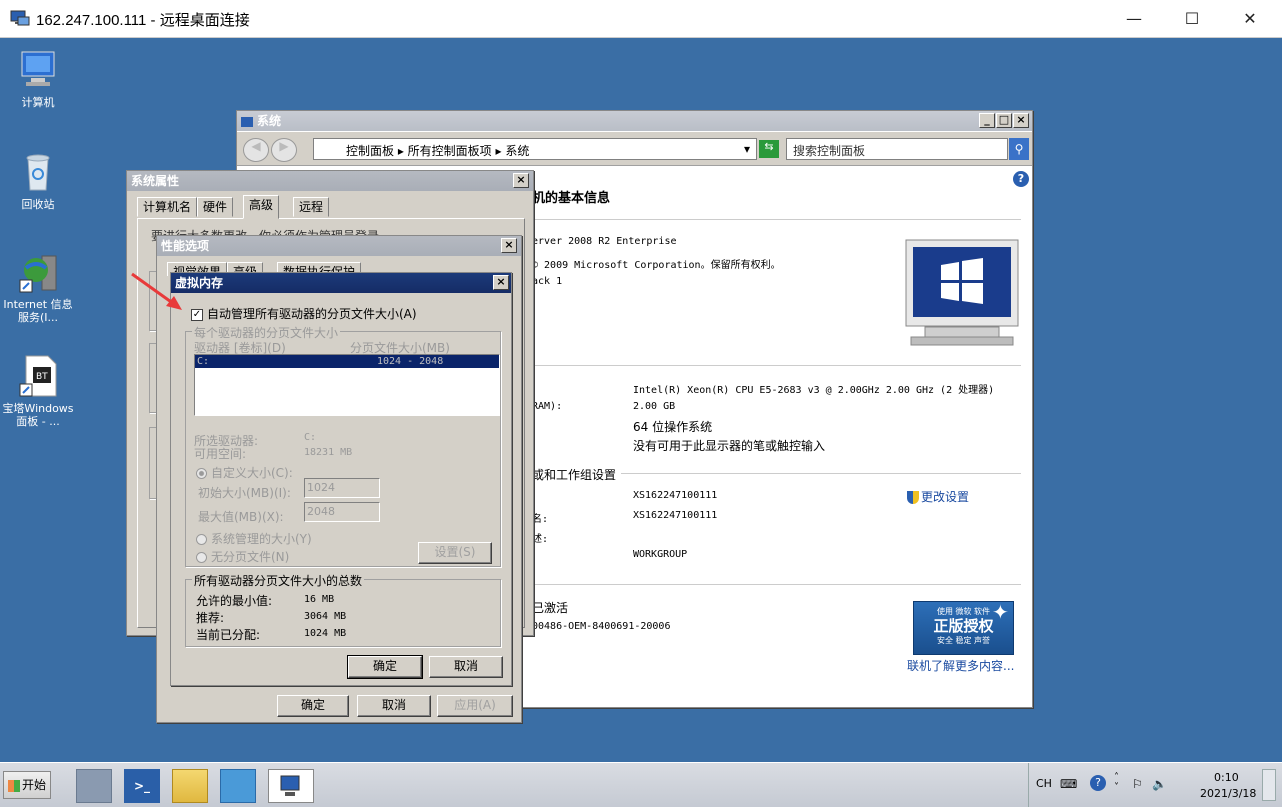  Describe the element at coordinates (284, 150) in the screenshot. I see `forward-button: ▶` at that location.